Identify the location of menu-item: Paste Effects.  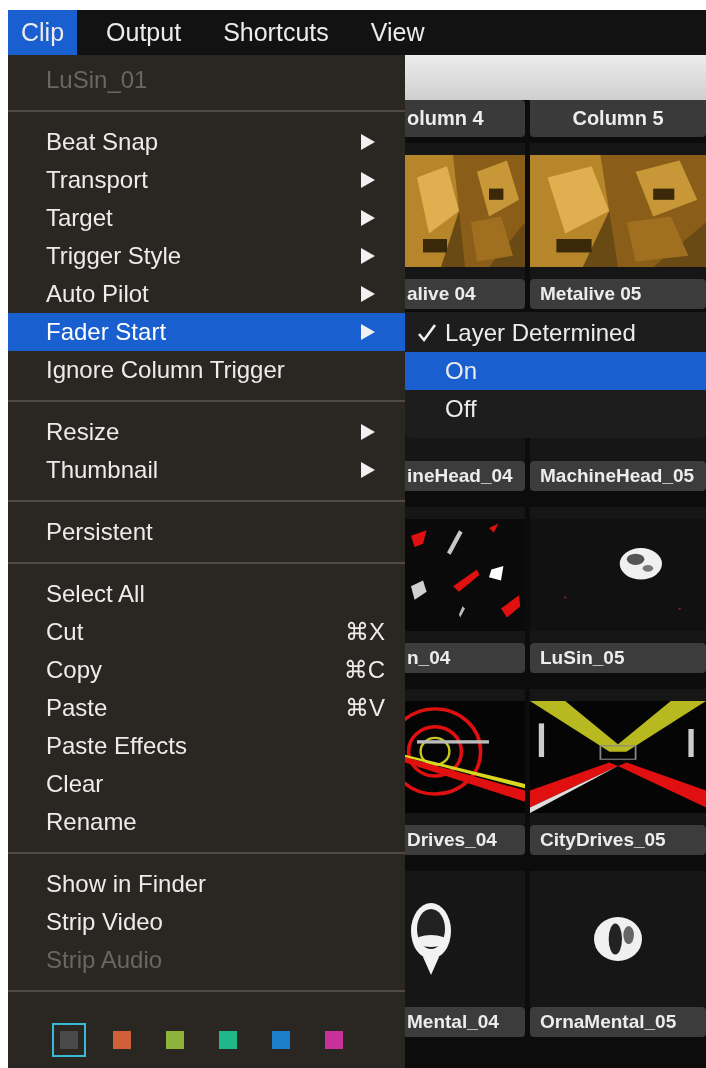
(206, 746).